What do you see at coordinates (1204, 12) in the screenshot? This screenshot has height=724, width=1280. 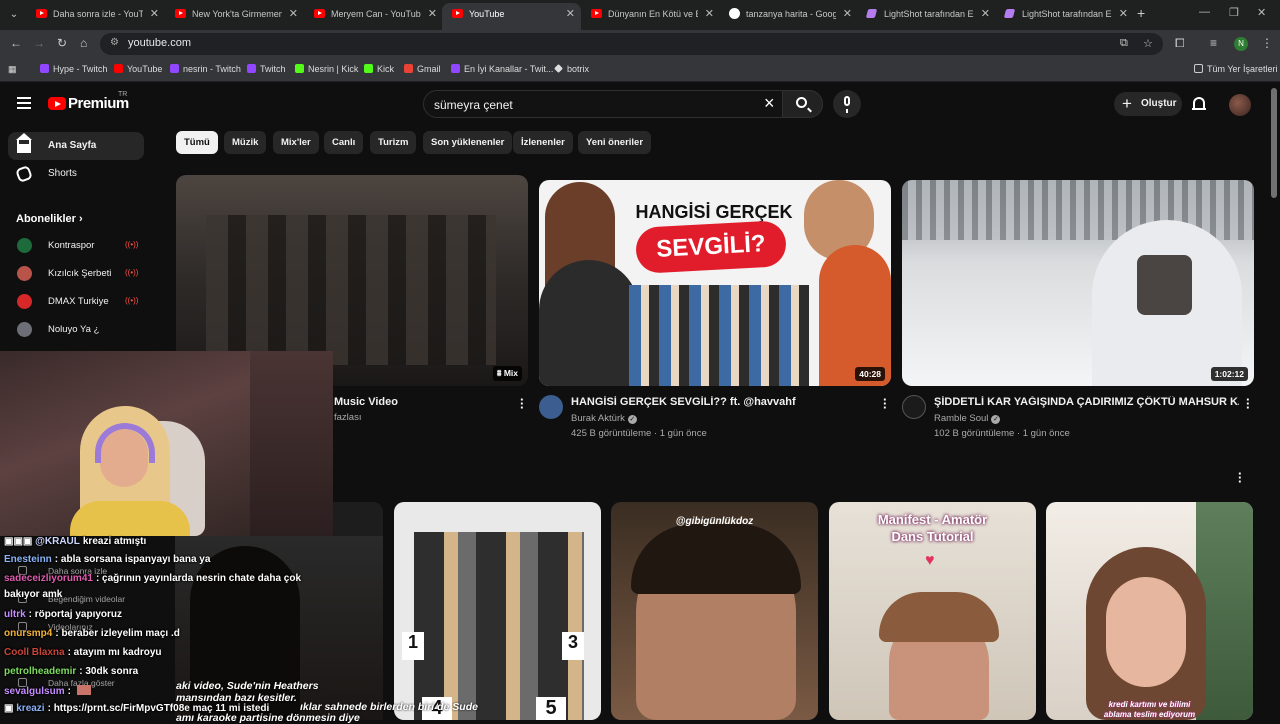 I see `minimize-window-icon: —` at bounding box center [1204, 12].